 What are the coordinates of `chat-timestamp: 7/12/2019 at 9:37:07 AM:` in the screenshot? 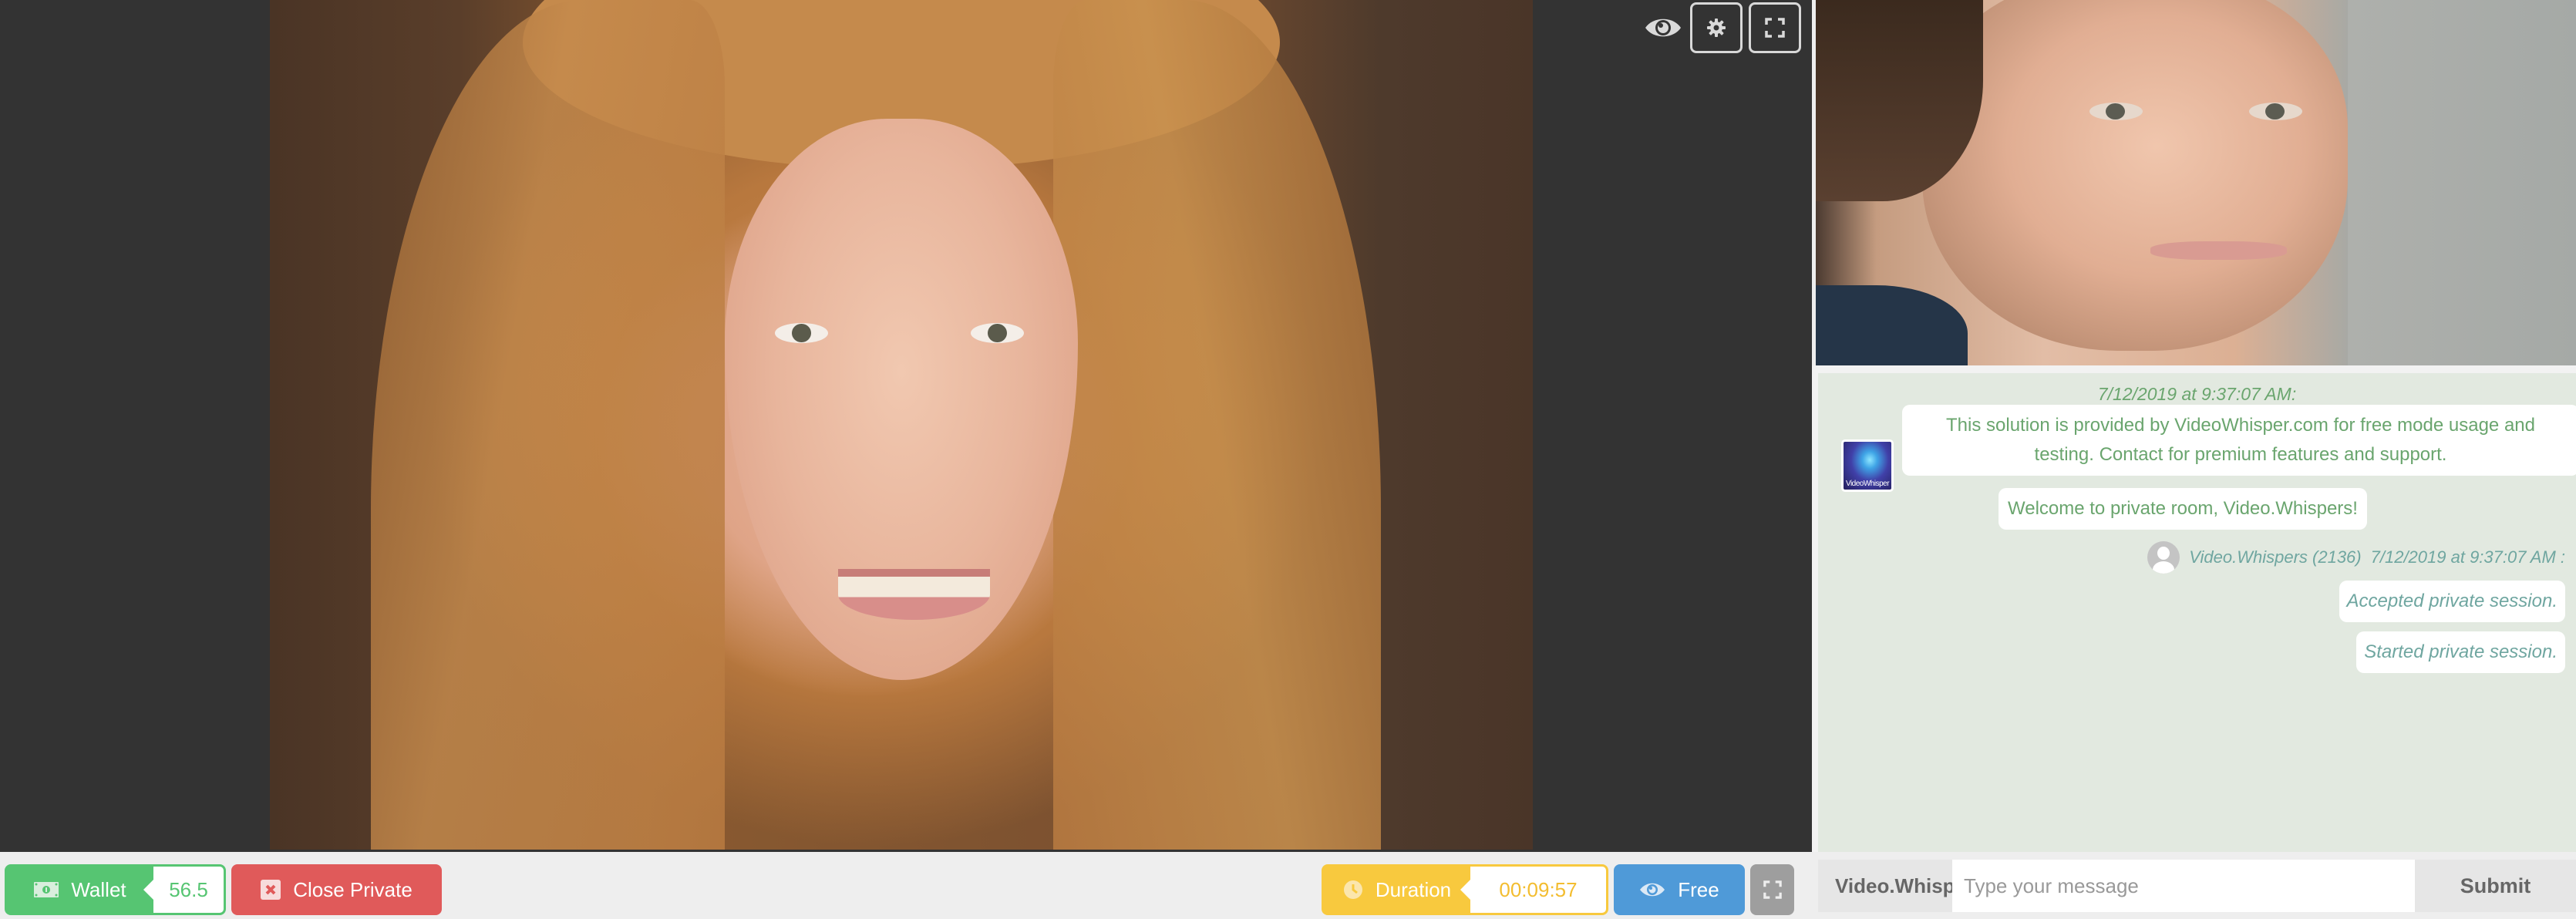 It's located at (2197, 394).